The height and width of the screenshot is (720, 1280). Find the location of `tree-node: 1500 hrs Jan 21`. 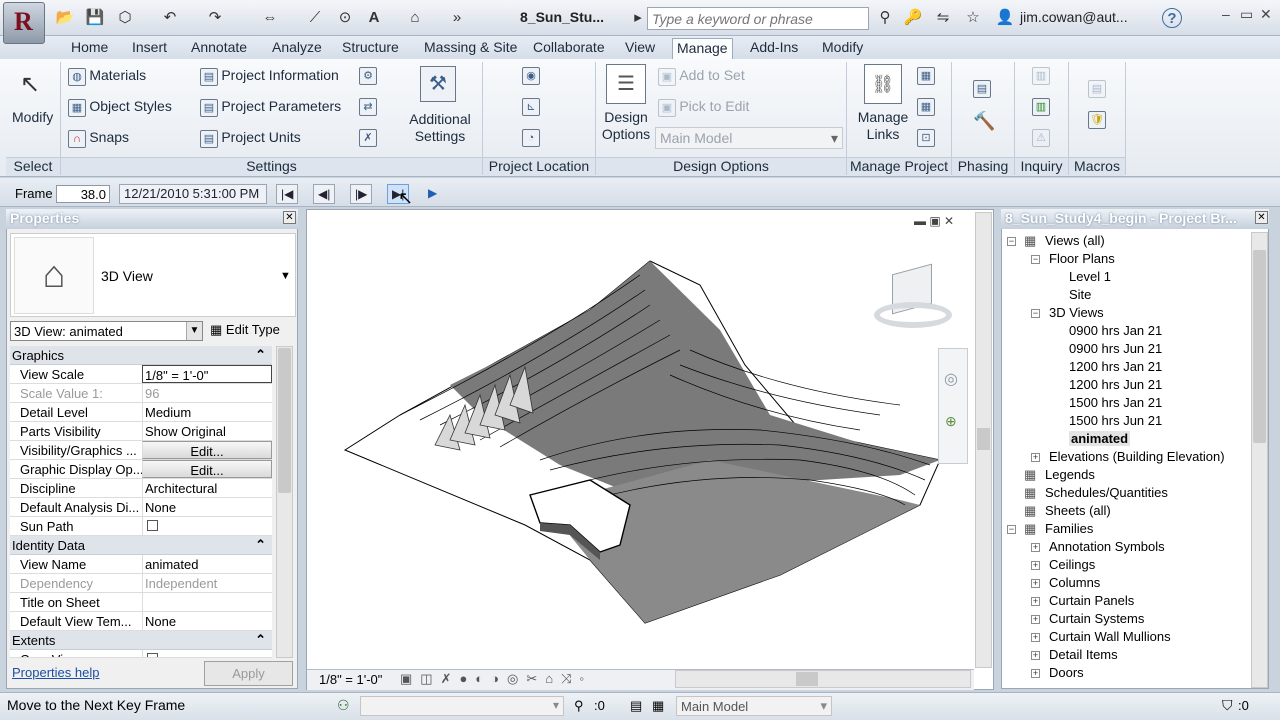

tree-node: 1500 hrs Jan 21 is located at coordinates (1115, 402).